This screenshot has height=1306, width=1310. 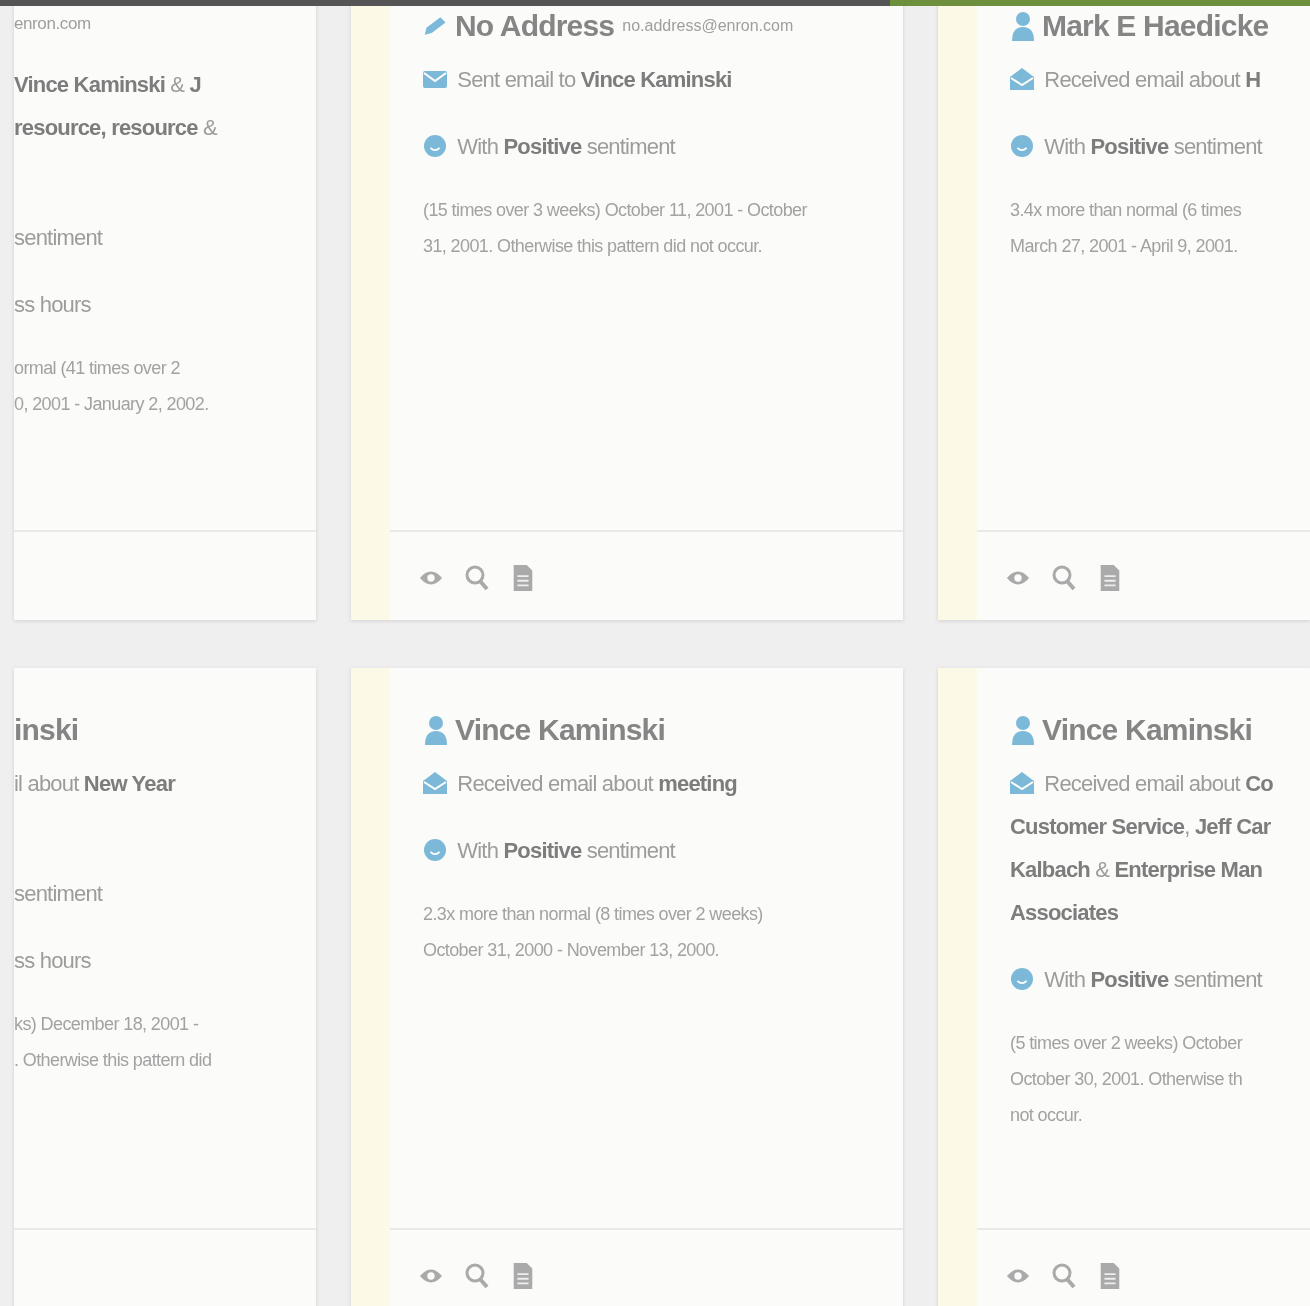 I want to click on contact-name: No Address, so click(x=535, y=26).